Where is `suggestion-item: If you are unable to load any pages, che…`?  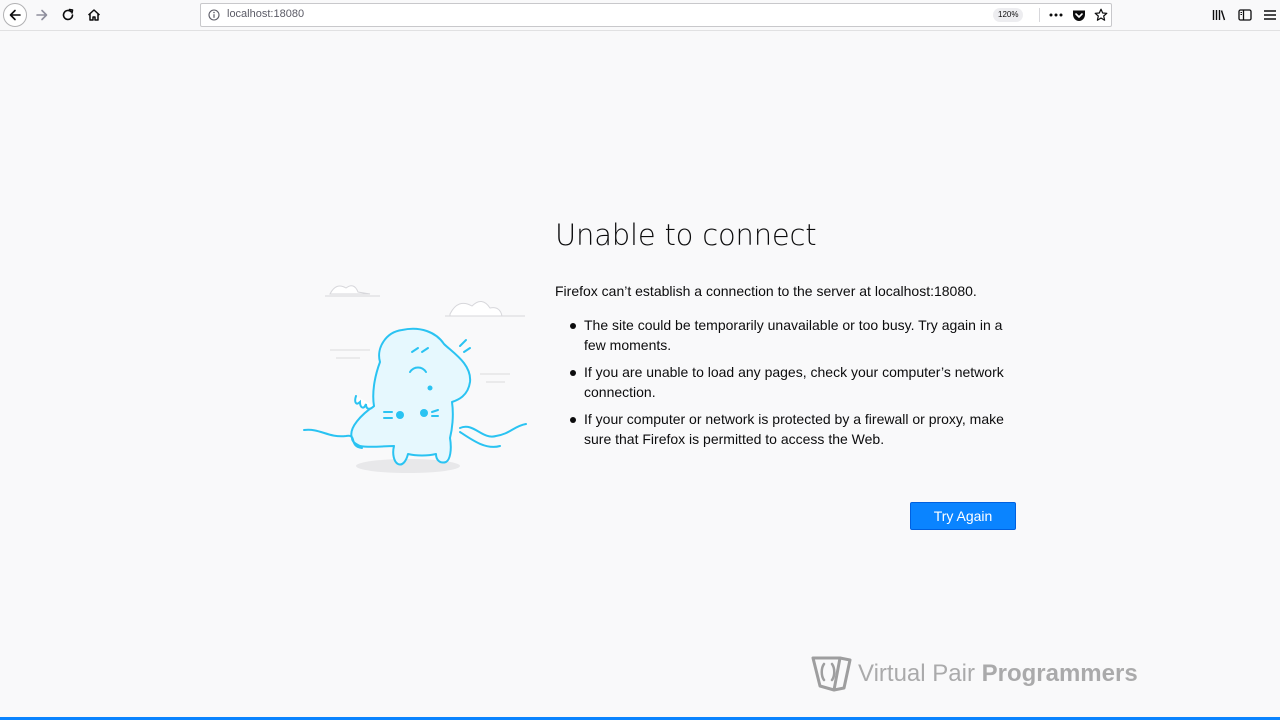
suggestion-item: If you are unable to load any pages, che… is located at coordinates (797, 382).